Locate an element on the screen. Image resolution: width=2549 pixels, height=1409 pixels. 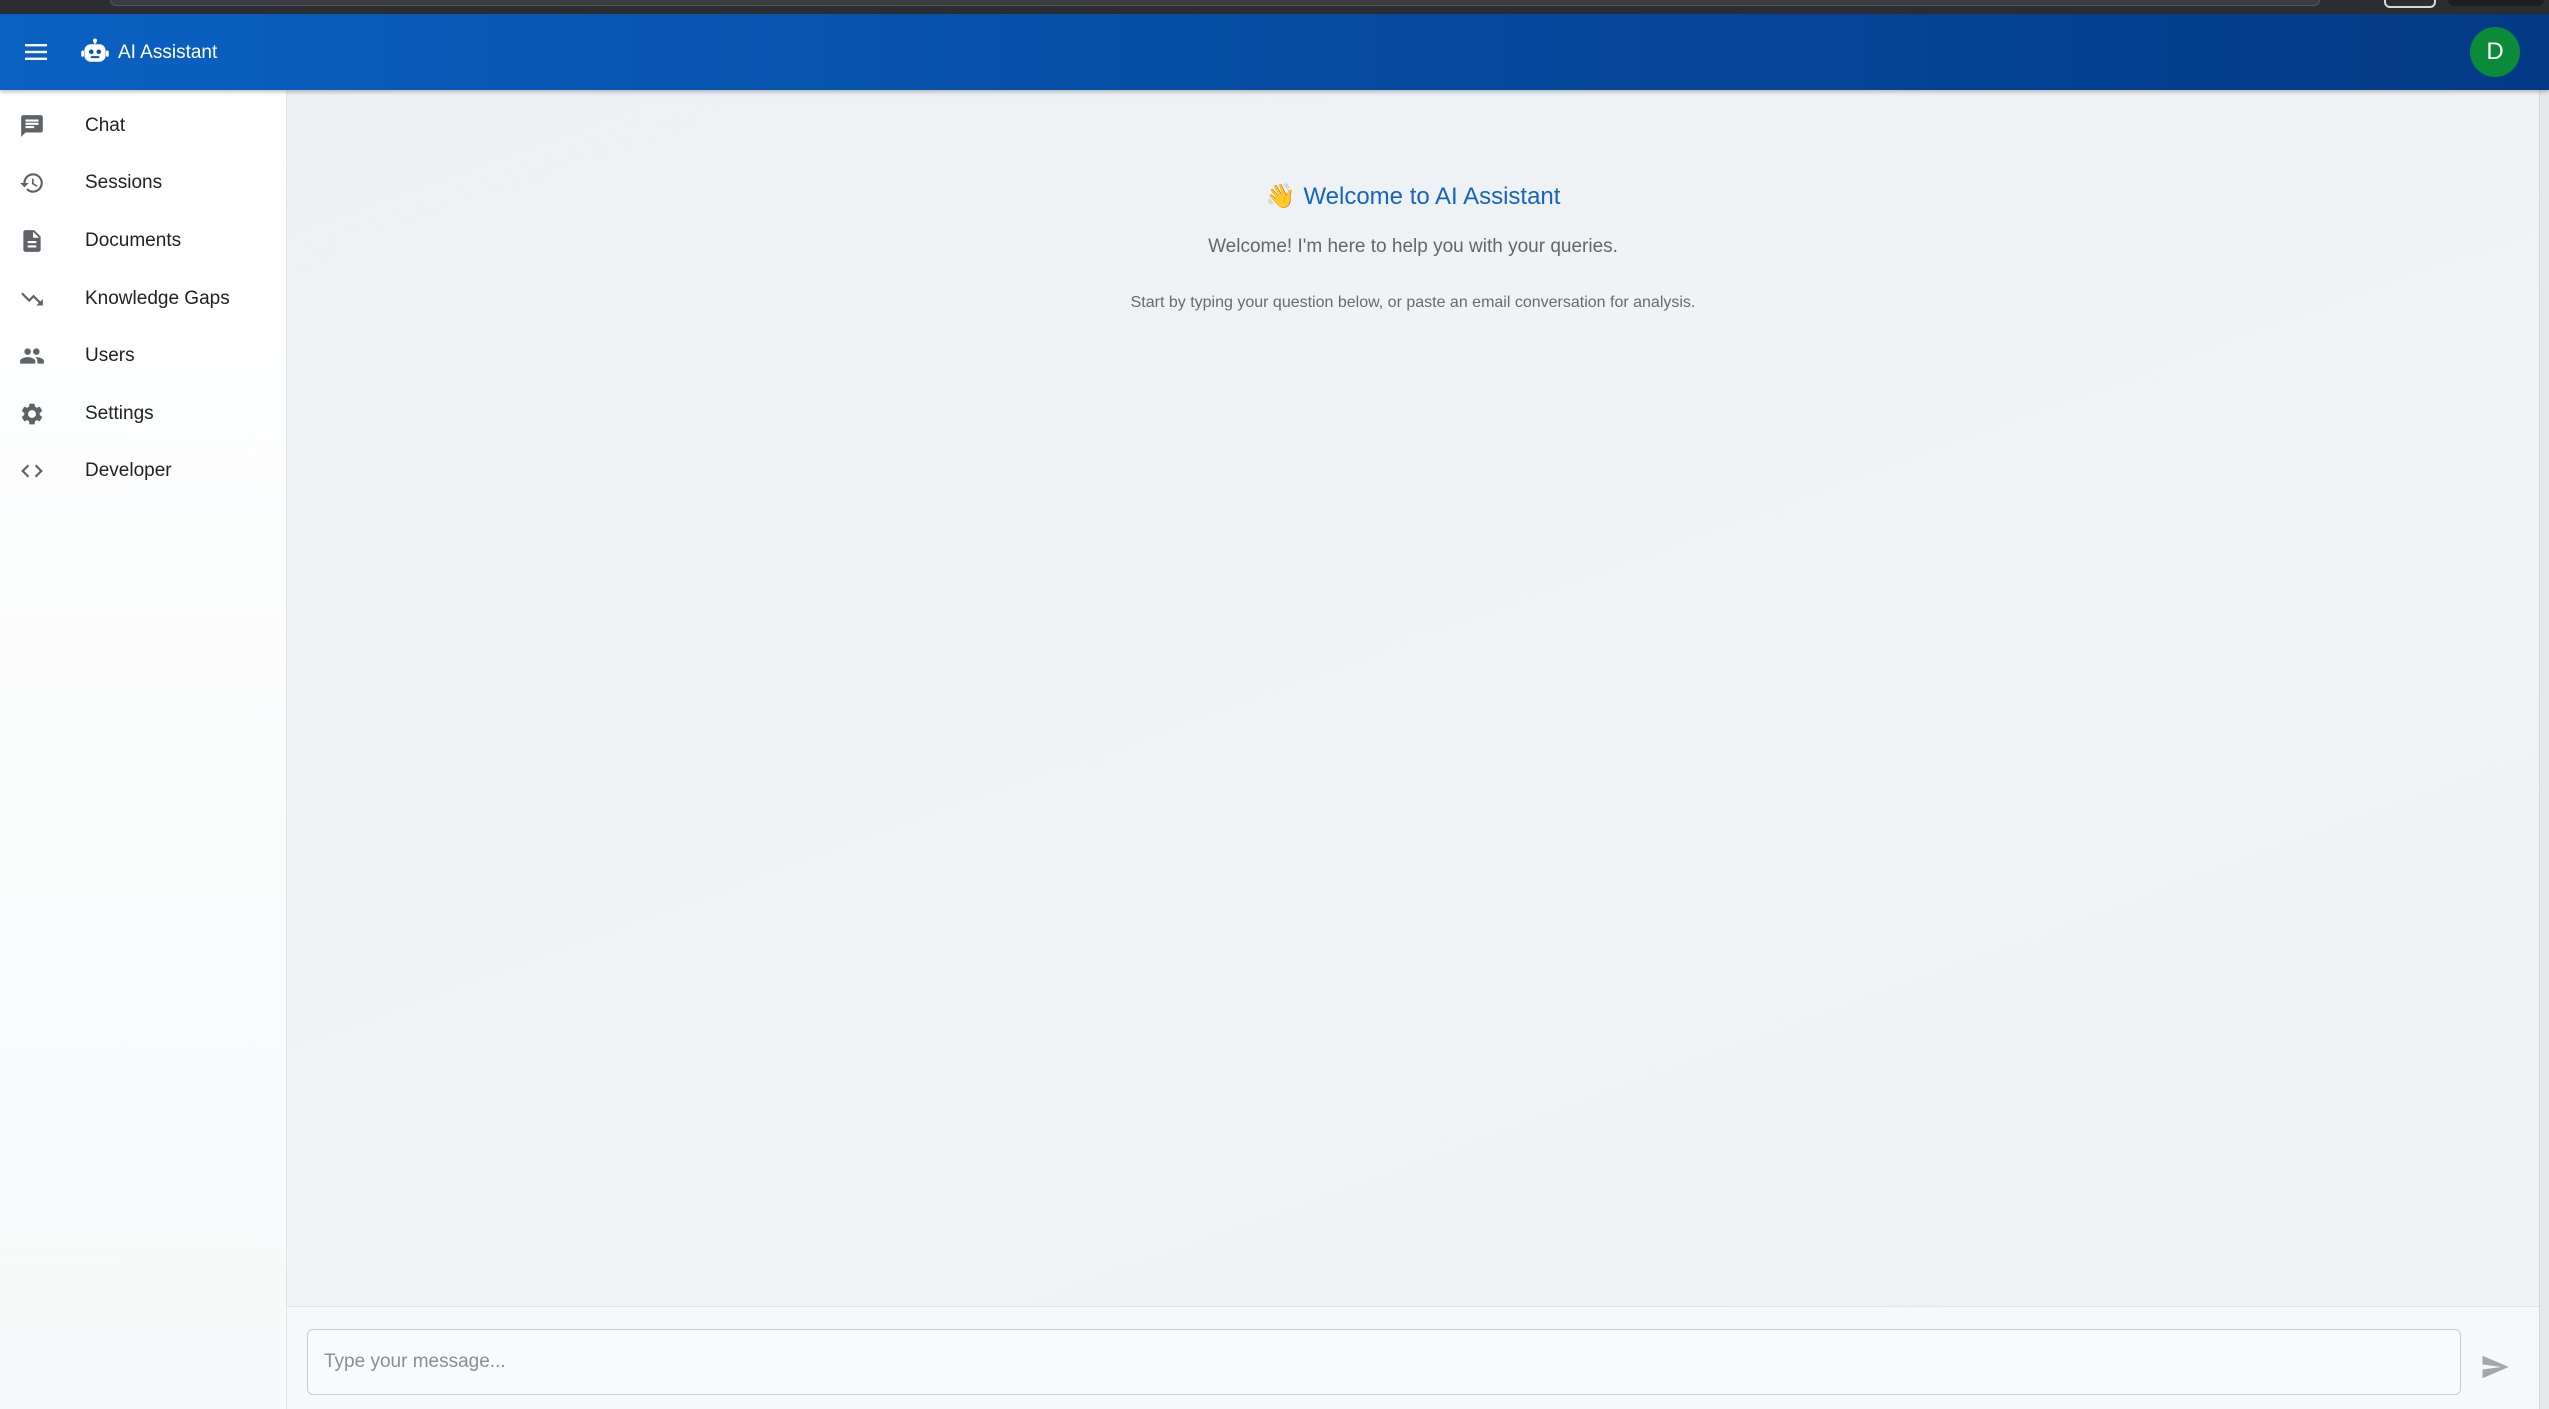
message-composer is located at coordinates (1413, 1357).